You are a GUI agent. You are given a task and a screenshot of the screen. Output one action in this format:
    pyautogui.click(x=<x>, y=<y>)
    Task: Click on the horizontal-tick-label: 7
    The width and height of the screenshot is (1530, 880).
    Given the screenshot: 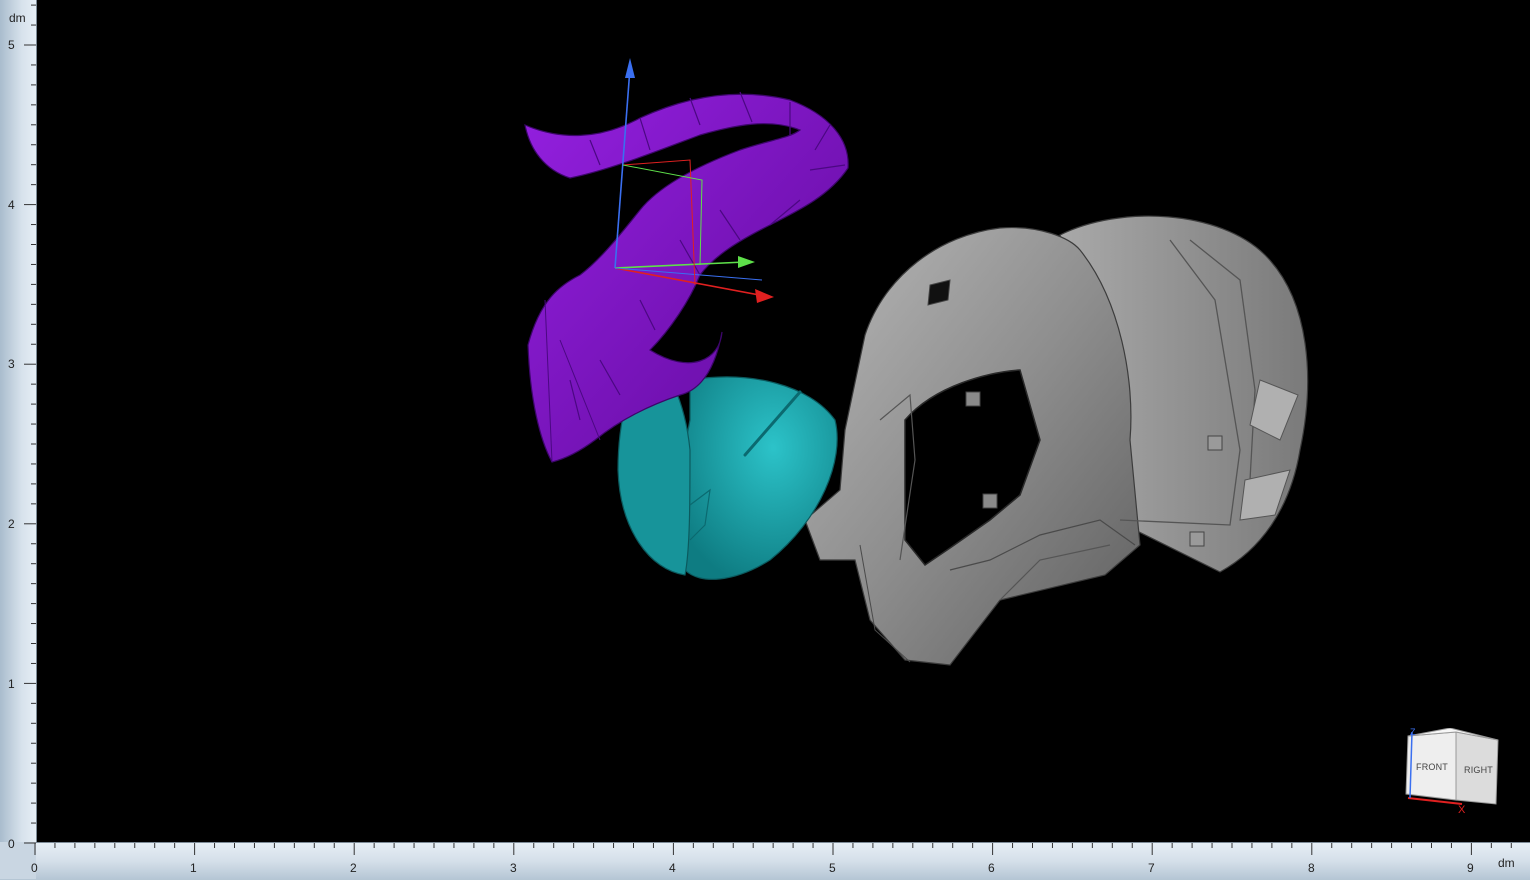 What is the action you would take?
    pyautogui.click(x=1151, y=868)
    